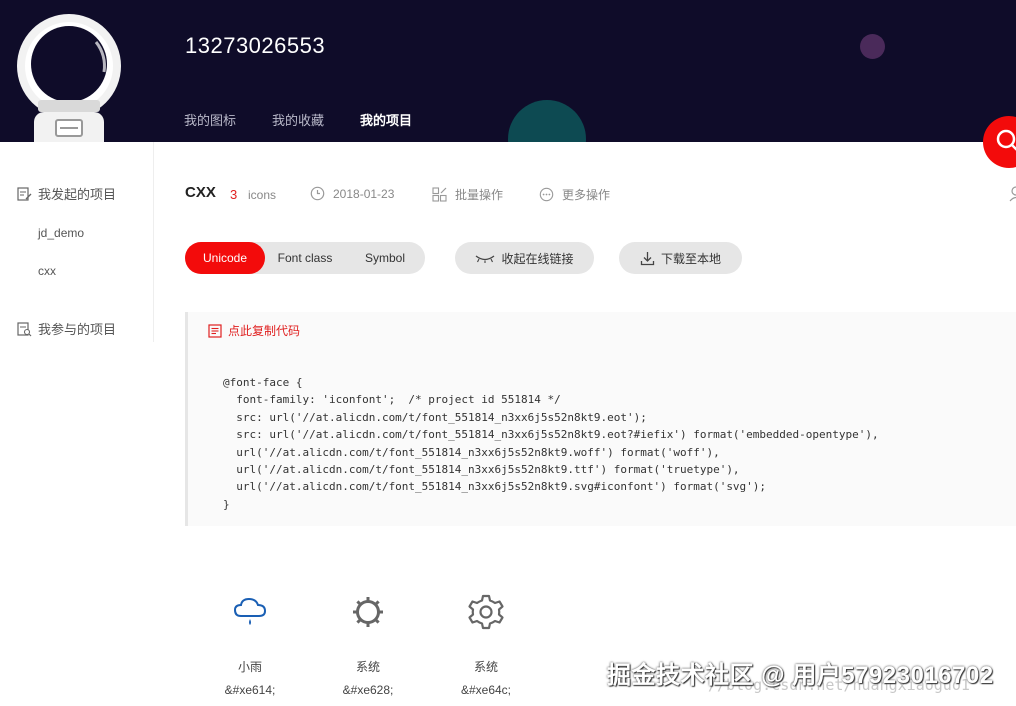 The height and width of the screenshot is (706, 1016). I want to click on sidebar-item-cxx: cxx, so click(47, 271).